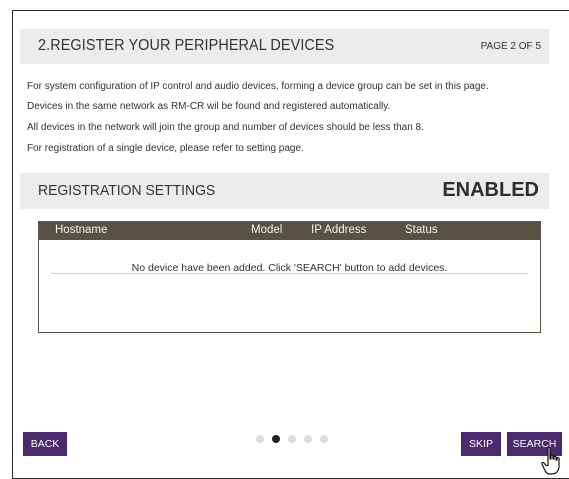  Describe the element at coordinates (421, 230) in the screenshot. I see `column-header-status: Status` at that location.